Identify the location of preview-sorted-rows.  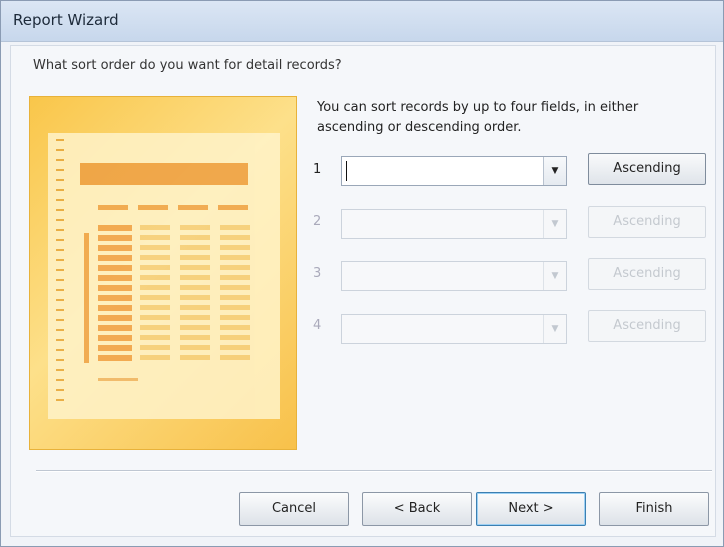
(115, 295).